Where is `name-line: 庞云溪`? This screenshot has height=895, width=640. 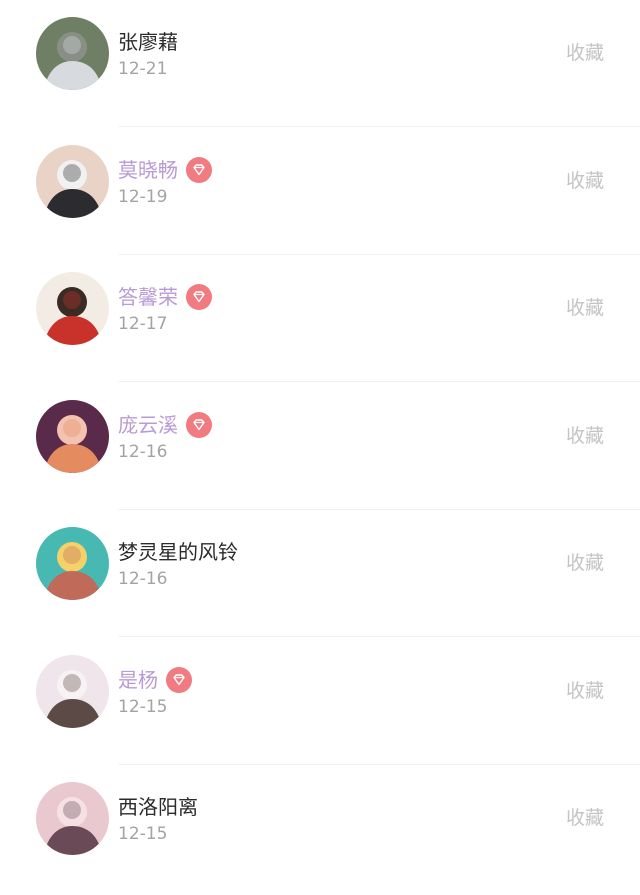 name-line: 庞云溪 is located at coordinates (165, 425).